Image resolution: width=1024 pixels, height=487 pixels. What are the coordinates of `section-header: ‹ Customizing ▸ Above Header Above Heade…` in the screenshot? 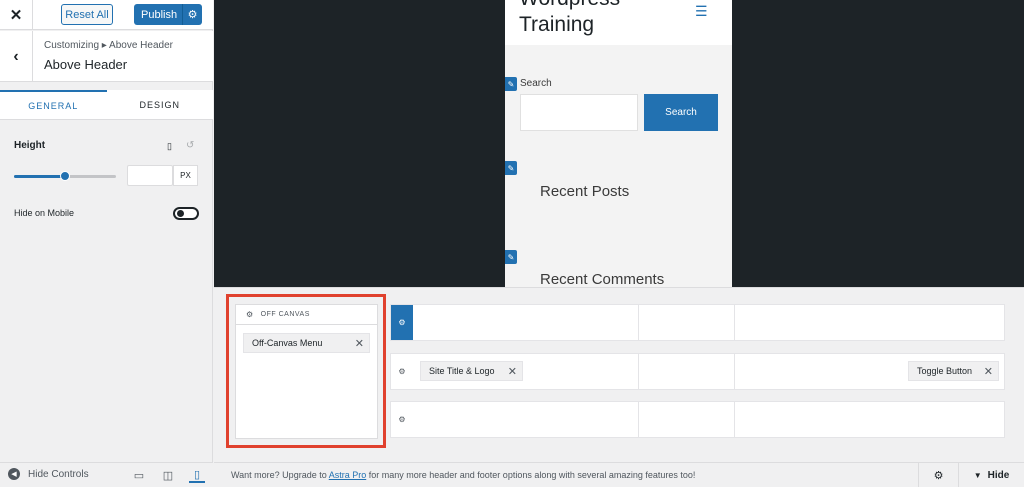 It's located at (106, 56).